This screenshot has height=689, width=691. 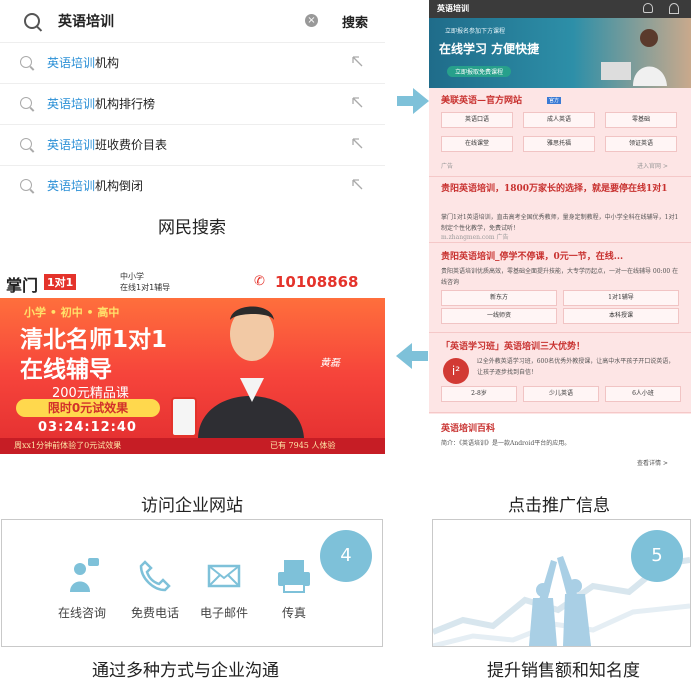 What do you see at coordinates (561, 189) in the screenshot?
I see `result-title: 贵阳英语培训，1800万家长的选择，就是要停在线1对1` at bounding box center [561, 189].